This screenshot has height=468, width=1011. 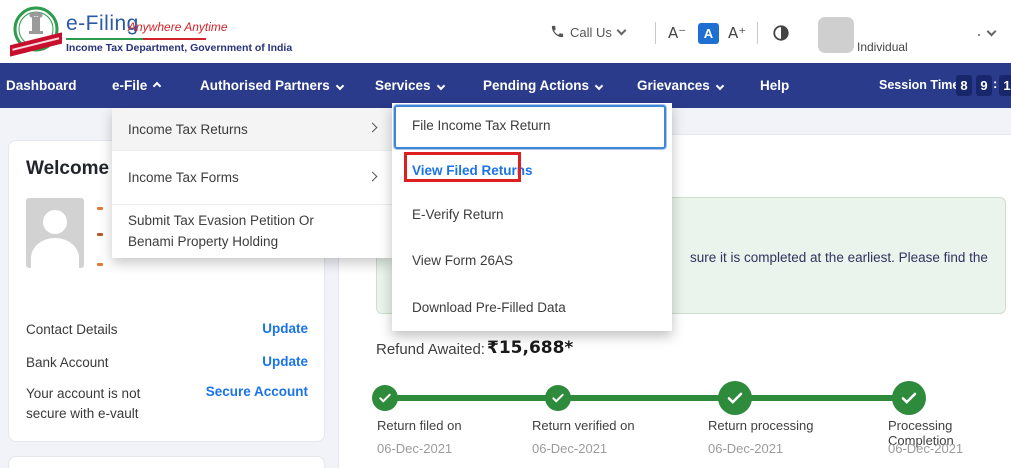 What do you see at coordinates (36, 31) in the screenshot?
I see `income-tax-emblem-logo` at bounding box center [36, 31].